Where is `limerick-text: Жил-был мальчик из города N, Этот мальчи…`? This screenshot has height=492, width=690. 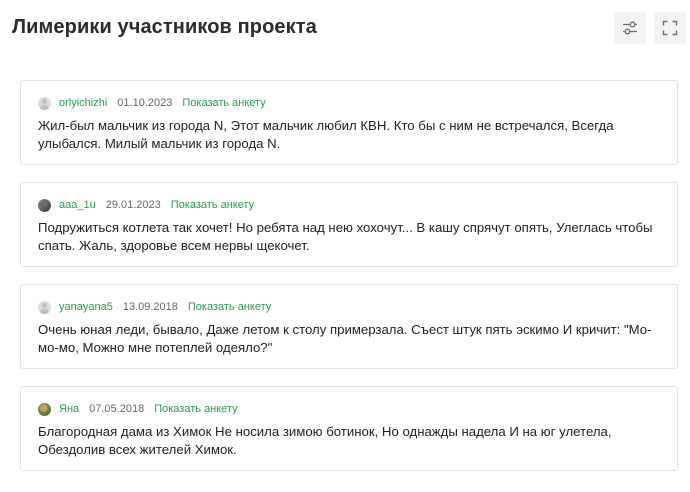
limerick-text: Жил-был мальчик из города N, Этот мальчи… is located at coordinates (326, 134).